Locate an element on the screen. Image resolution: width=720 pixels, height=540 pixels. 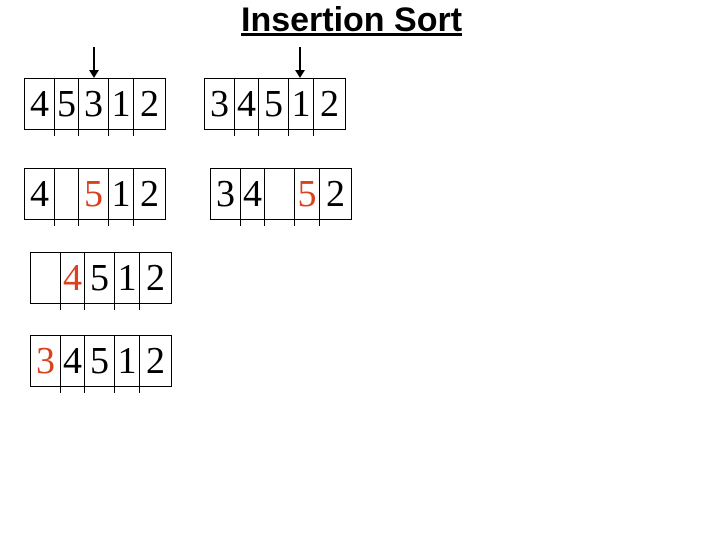
slide-title: Insertion Sort is located at coordinates (352, 20).